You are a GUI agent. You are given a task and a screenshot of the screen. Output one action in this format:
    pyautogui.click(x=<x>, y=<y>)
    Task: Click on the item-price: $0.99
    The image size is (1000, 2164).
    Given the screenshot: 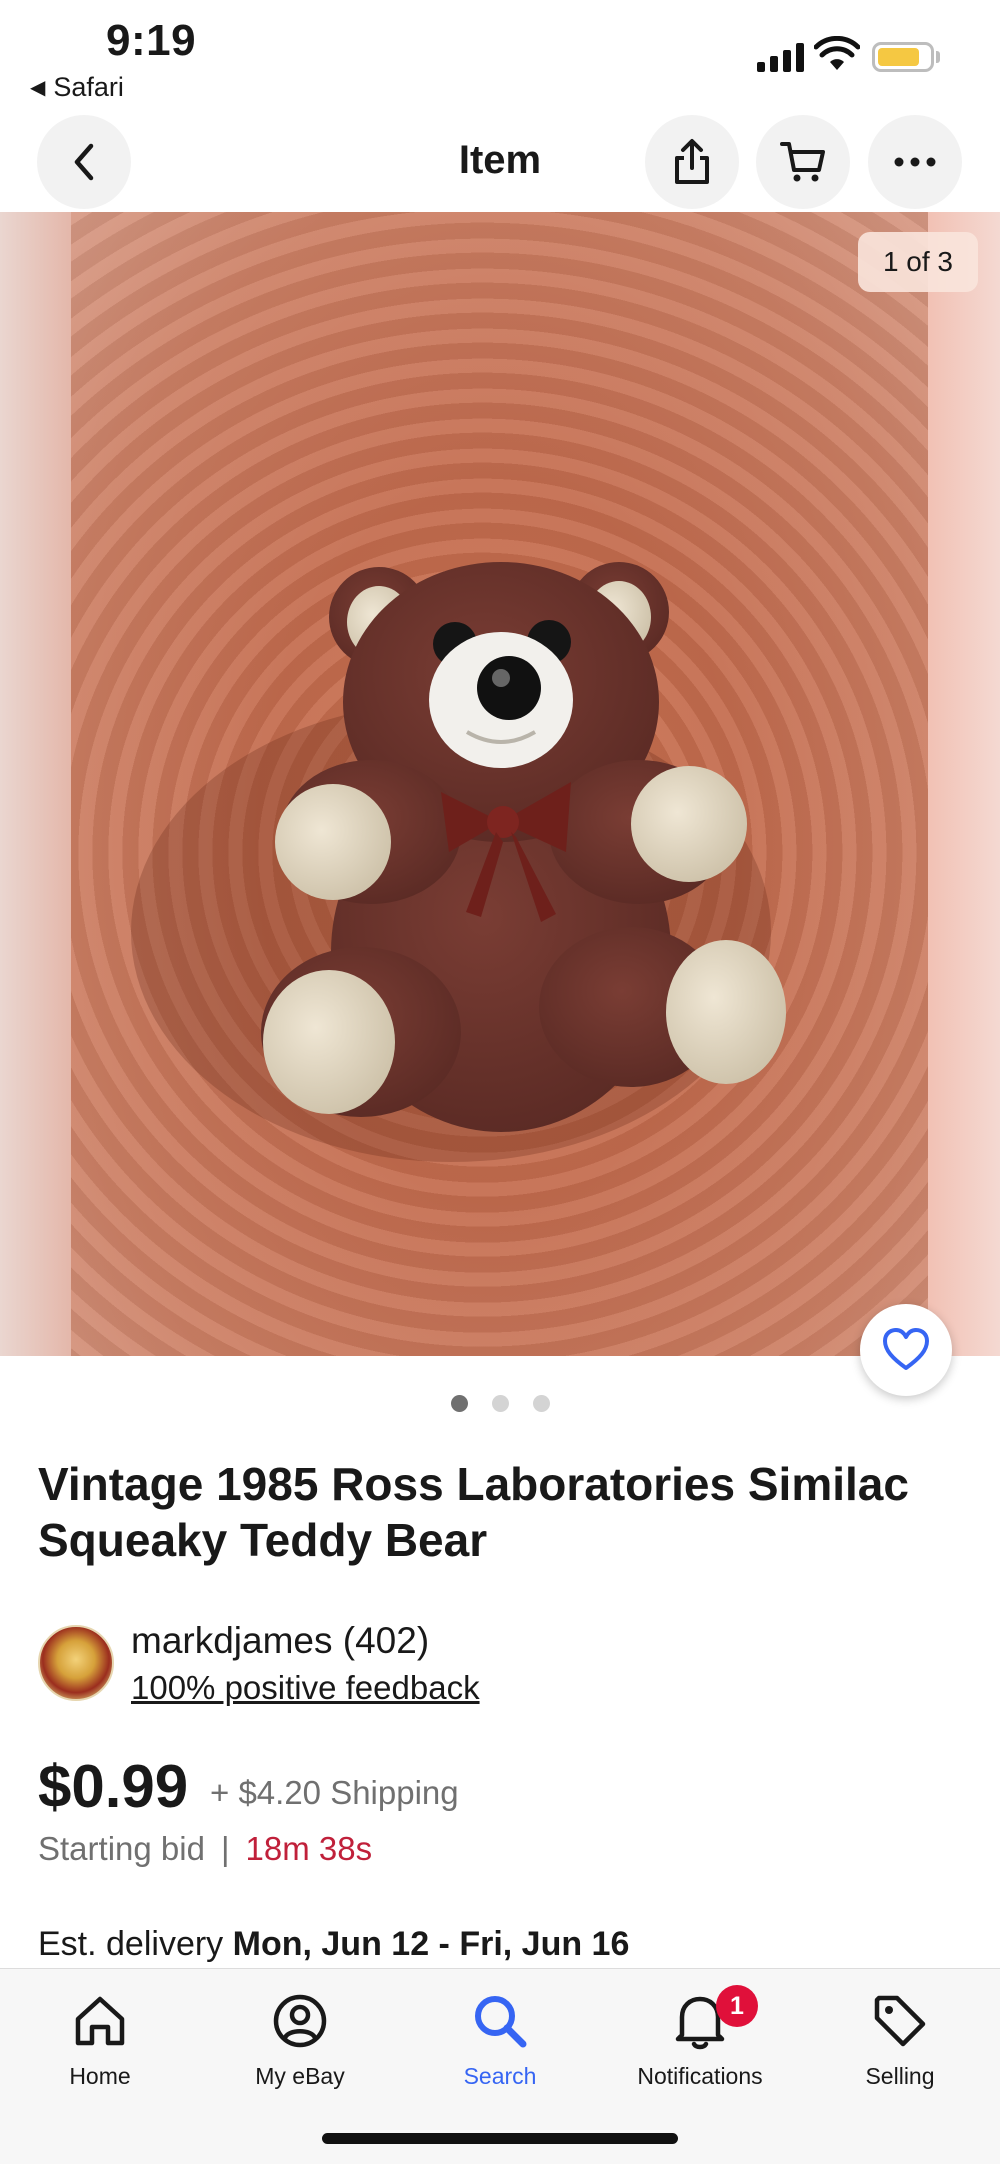 What is the action you would take?
    pyautogui.click(x=113, y=1786)
    